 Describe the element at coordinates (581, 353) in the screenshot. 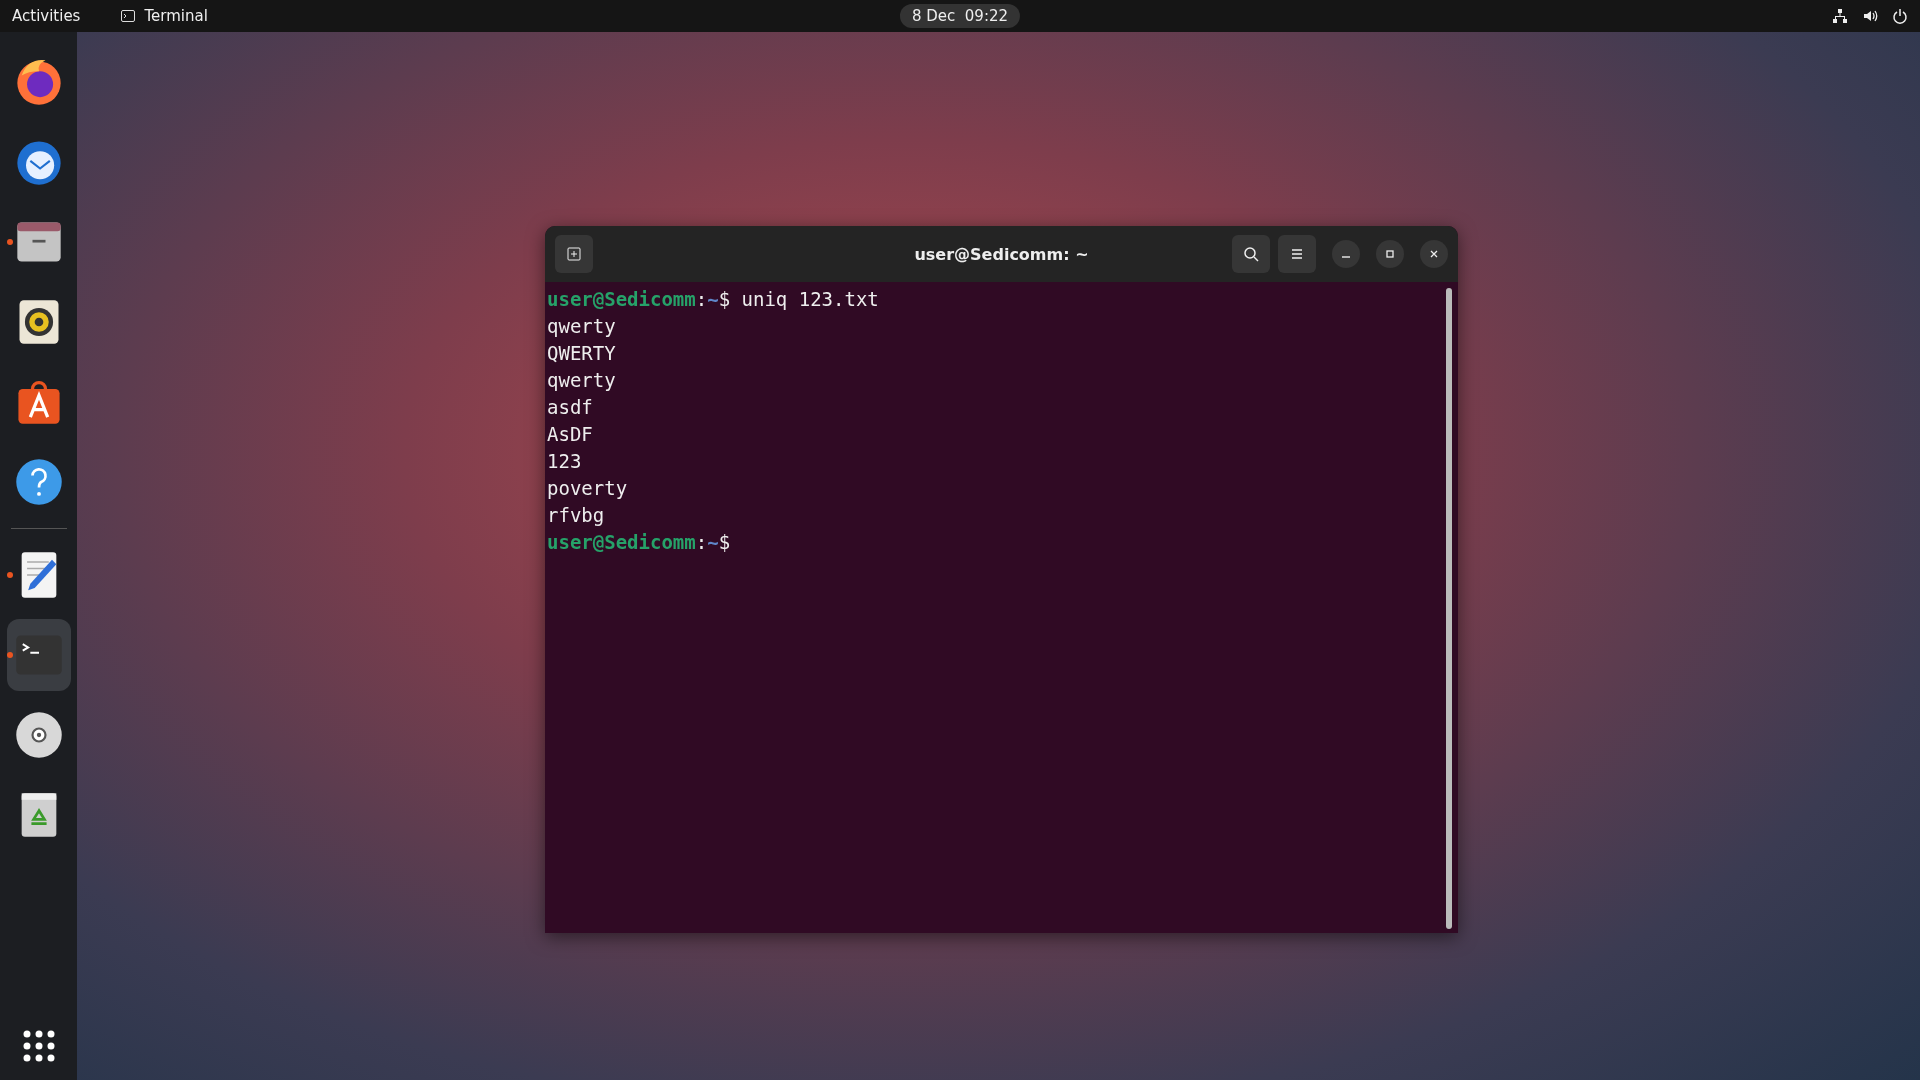

I see `output-line: QWERTY` at that location.